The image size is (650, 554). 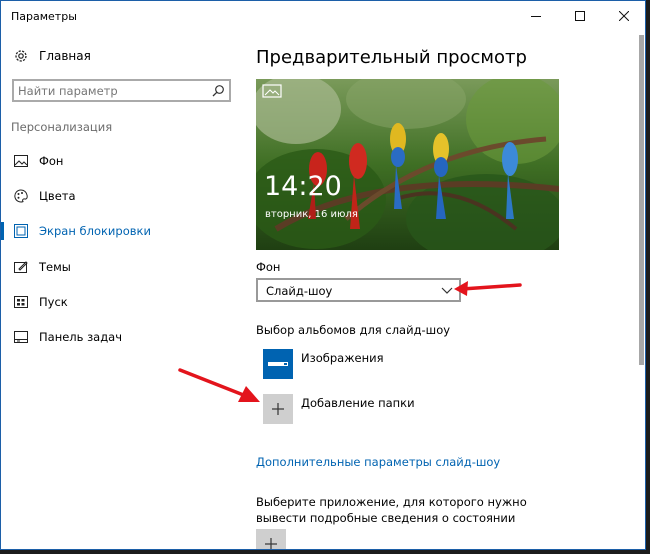 What do you see at coordinates (81, 337) in the screenshot?
I see `sidebar-item-label: Панель задач` at bounding box center [81, 337].